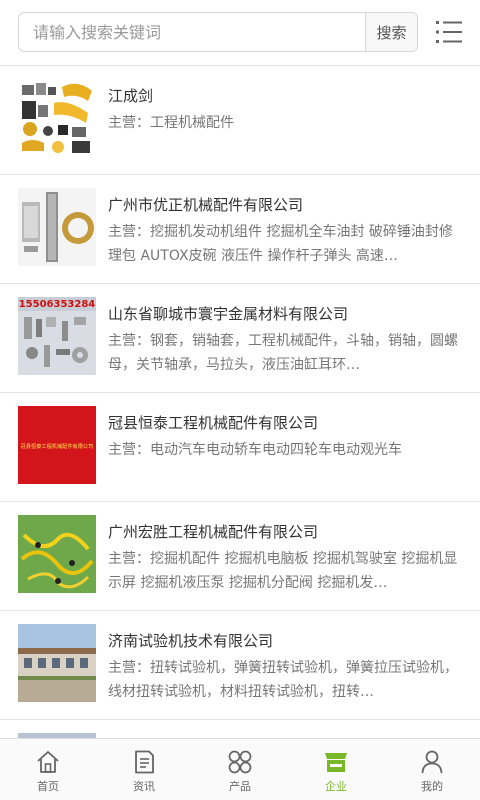 The image size is (480, 800). I want to click on user-icon, so click(432, 762).